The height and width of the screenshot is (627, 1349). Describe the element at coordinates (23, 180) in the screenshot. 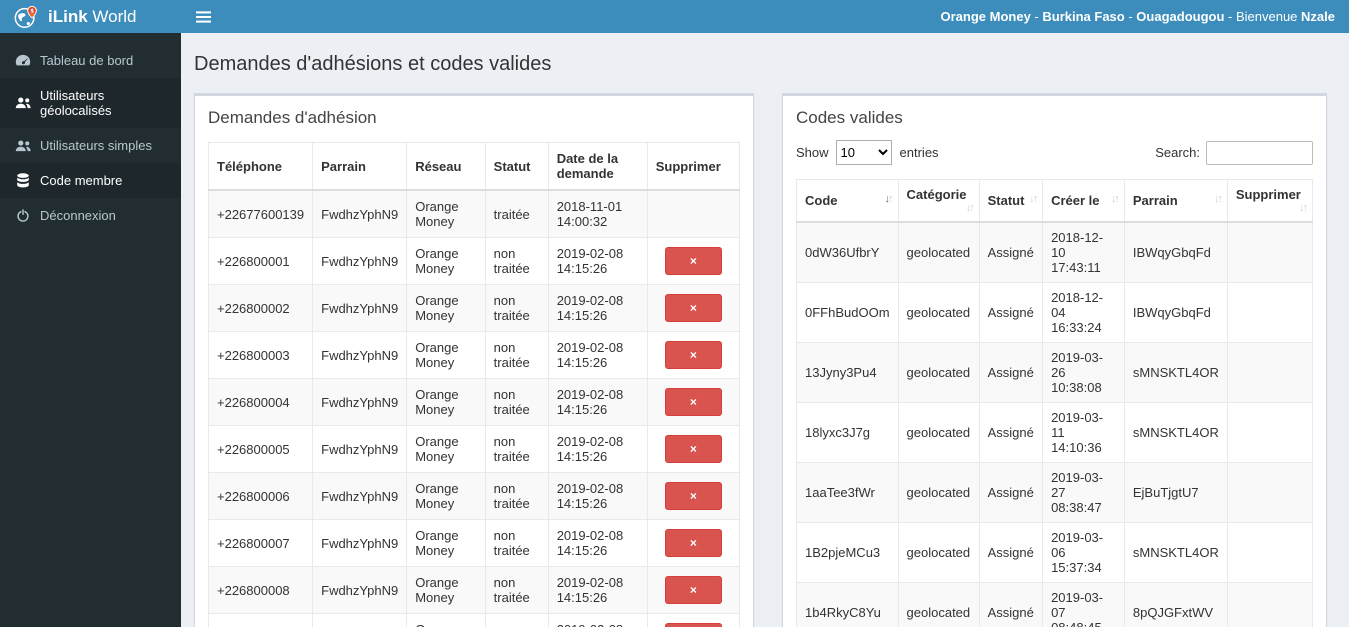

I see `database-icon` at that location.